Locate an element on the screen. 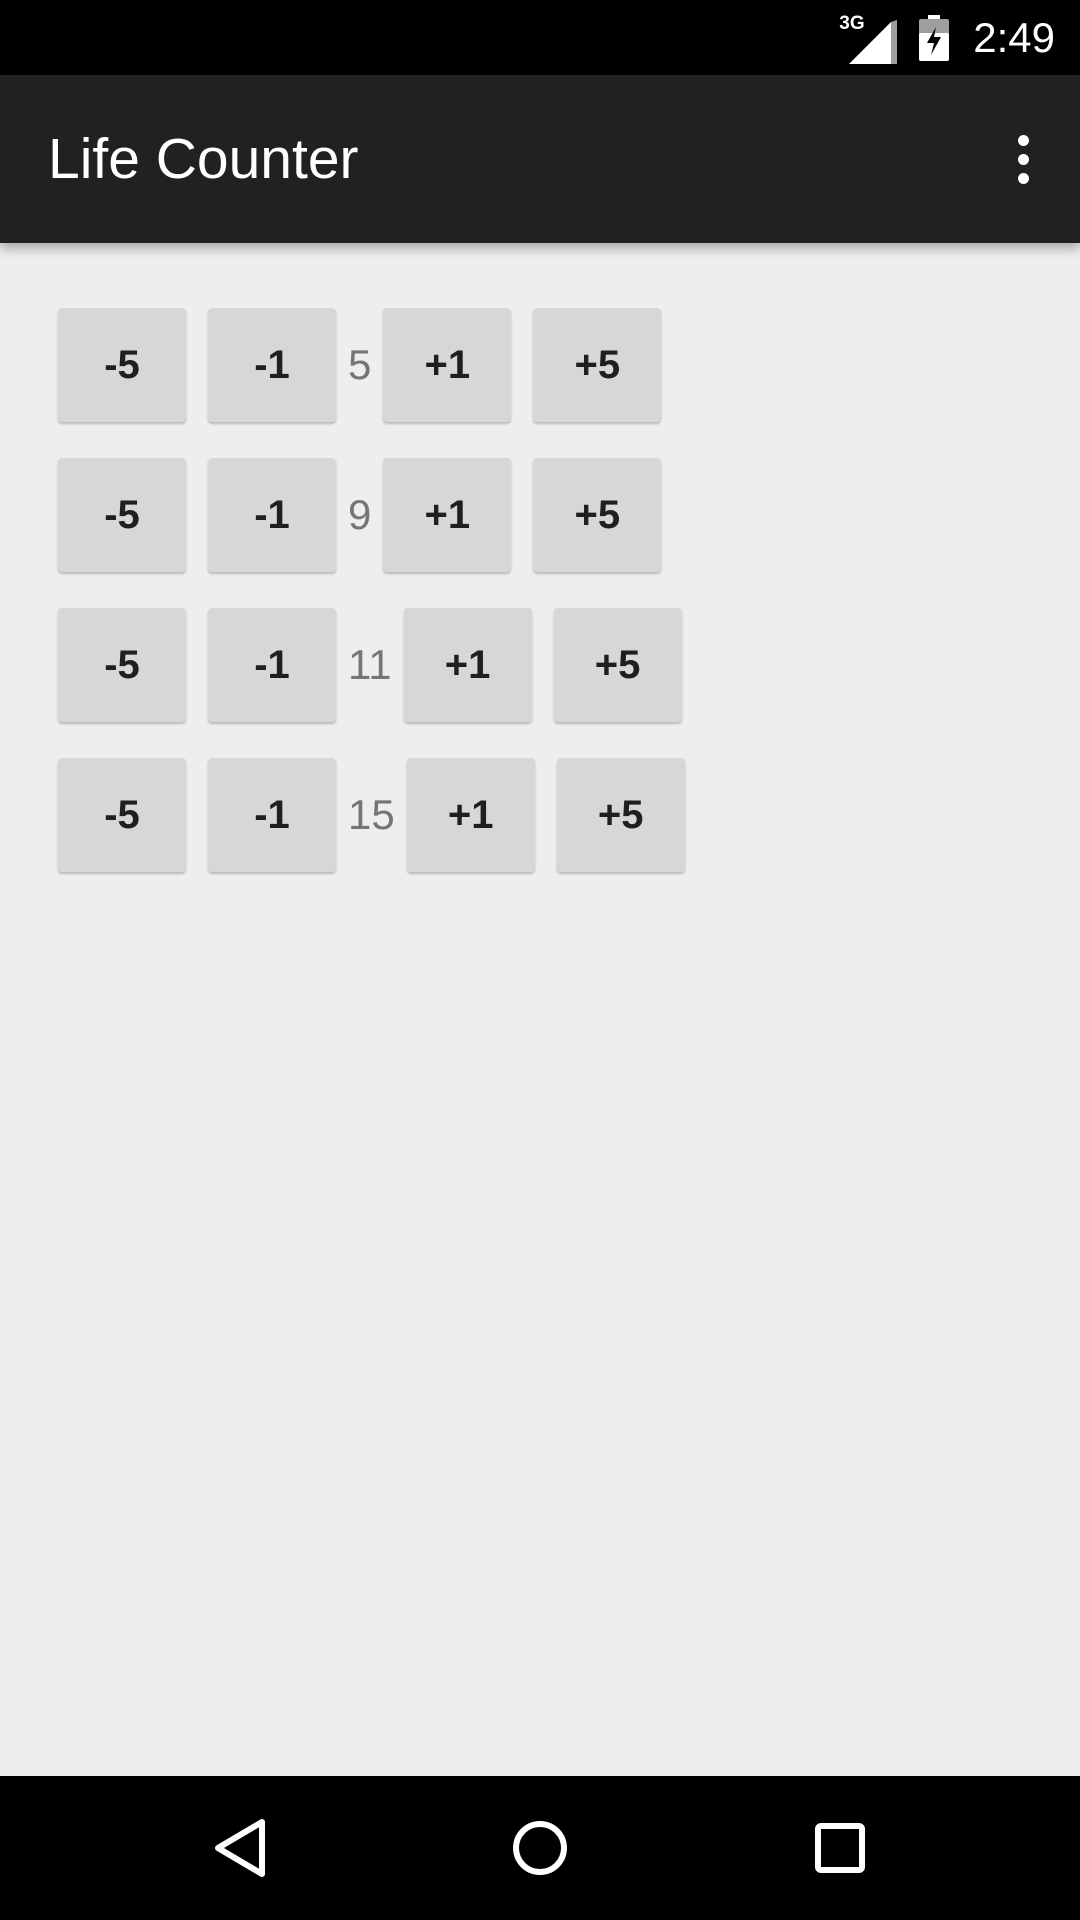 The width and height of the screenshot is (1080, 1920). home-button is located at coordinates (540, 1848).